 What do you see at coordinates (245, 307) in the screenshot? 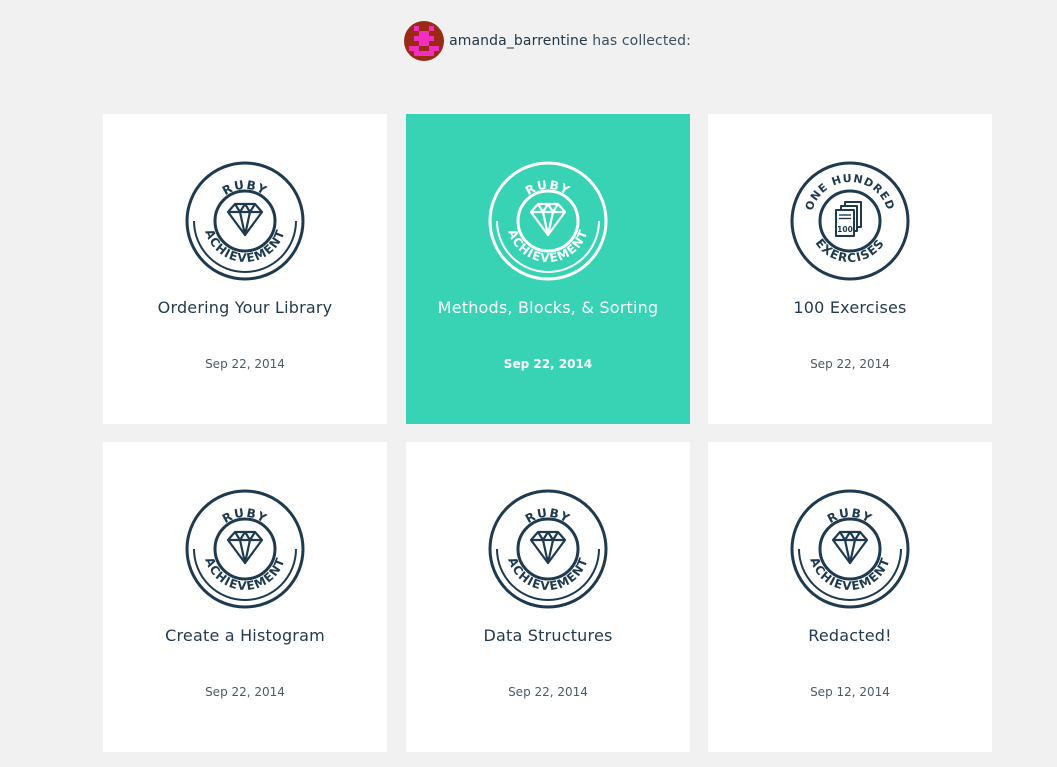
I see `card-title: Ordering Your Library` at bounding box center [245, 307].